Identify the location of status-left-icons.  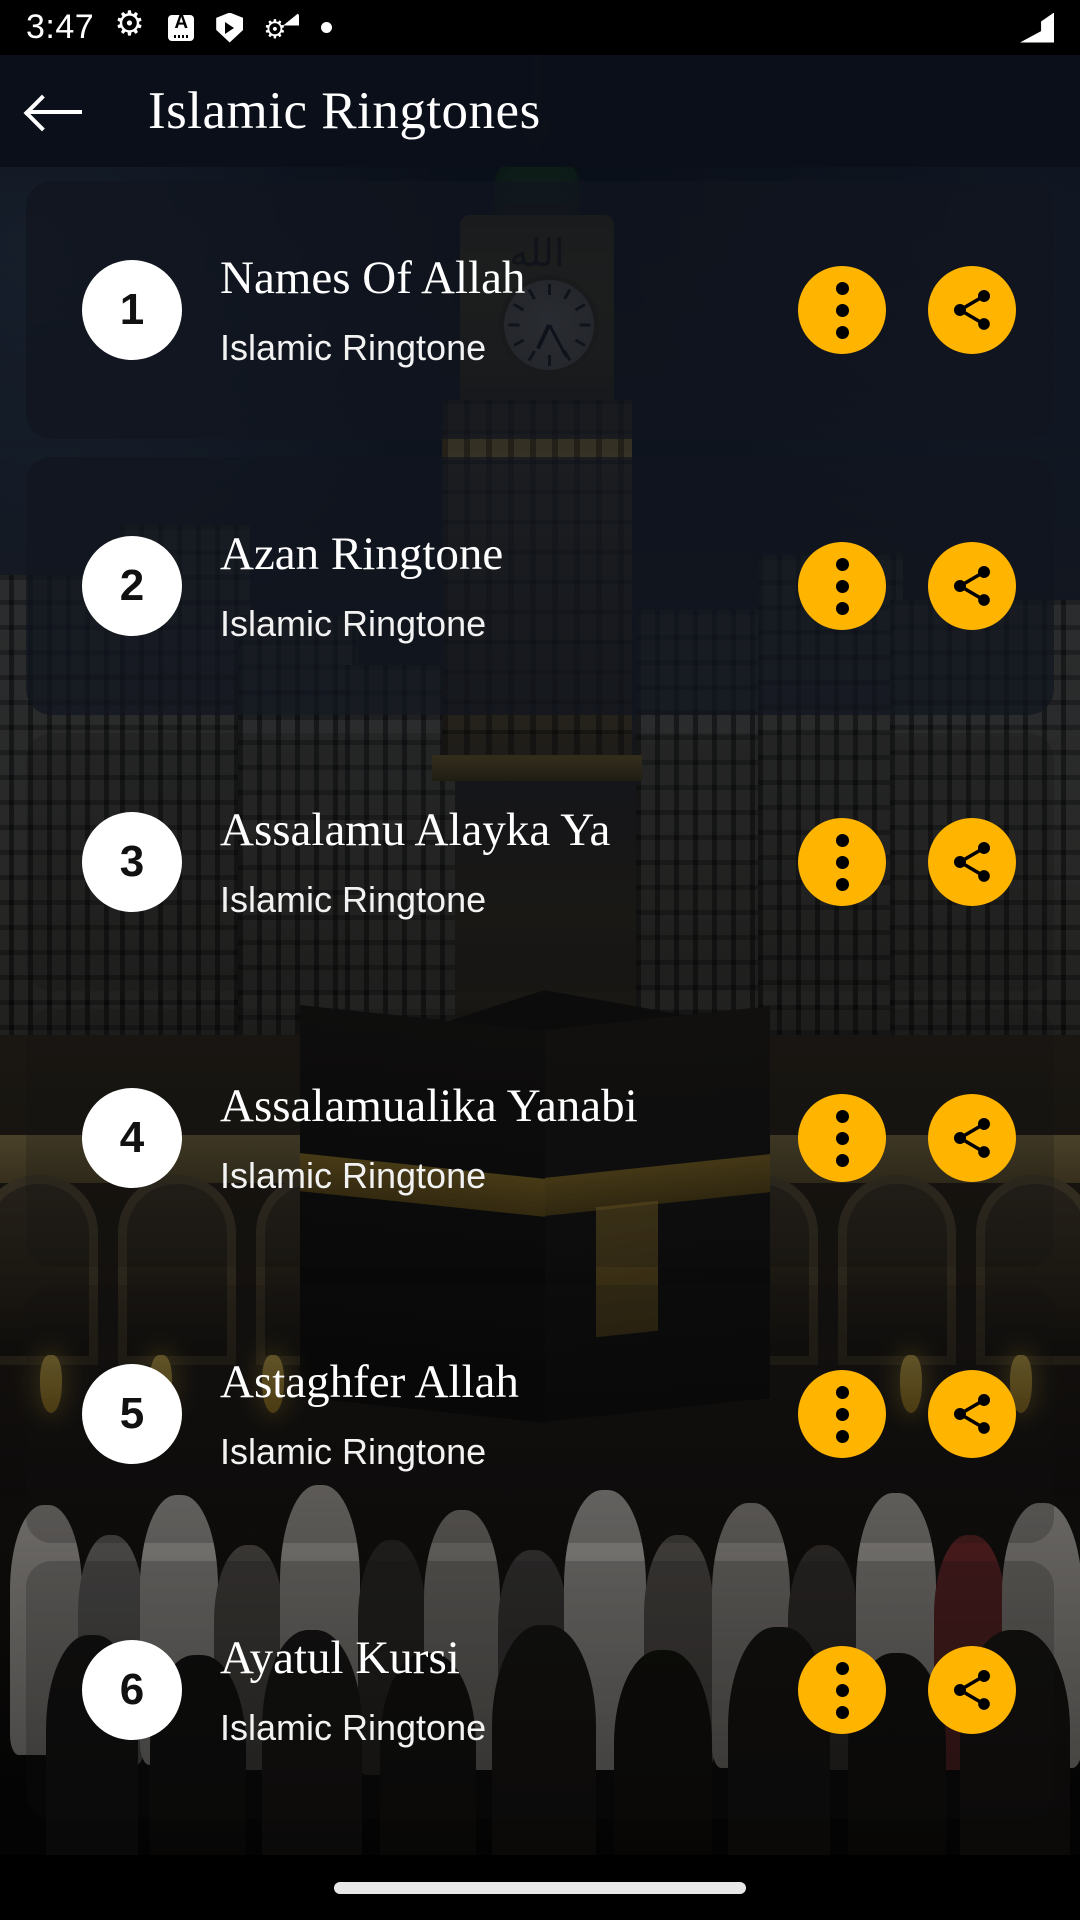
(223, 27).